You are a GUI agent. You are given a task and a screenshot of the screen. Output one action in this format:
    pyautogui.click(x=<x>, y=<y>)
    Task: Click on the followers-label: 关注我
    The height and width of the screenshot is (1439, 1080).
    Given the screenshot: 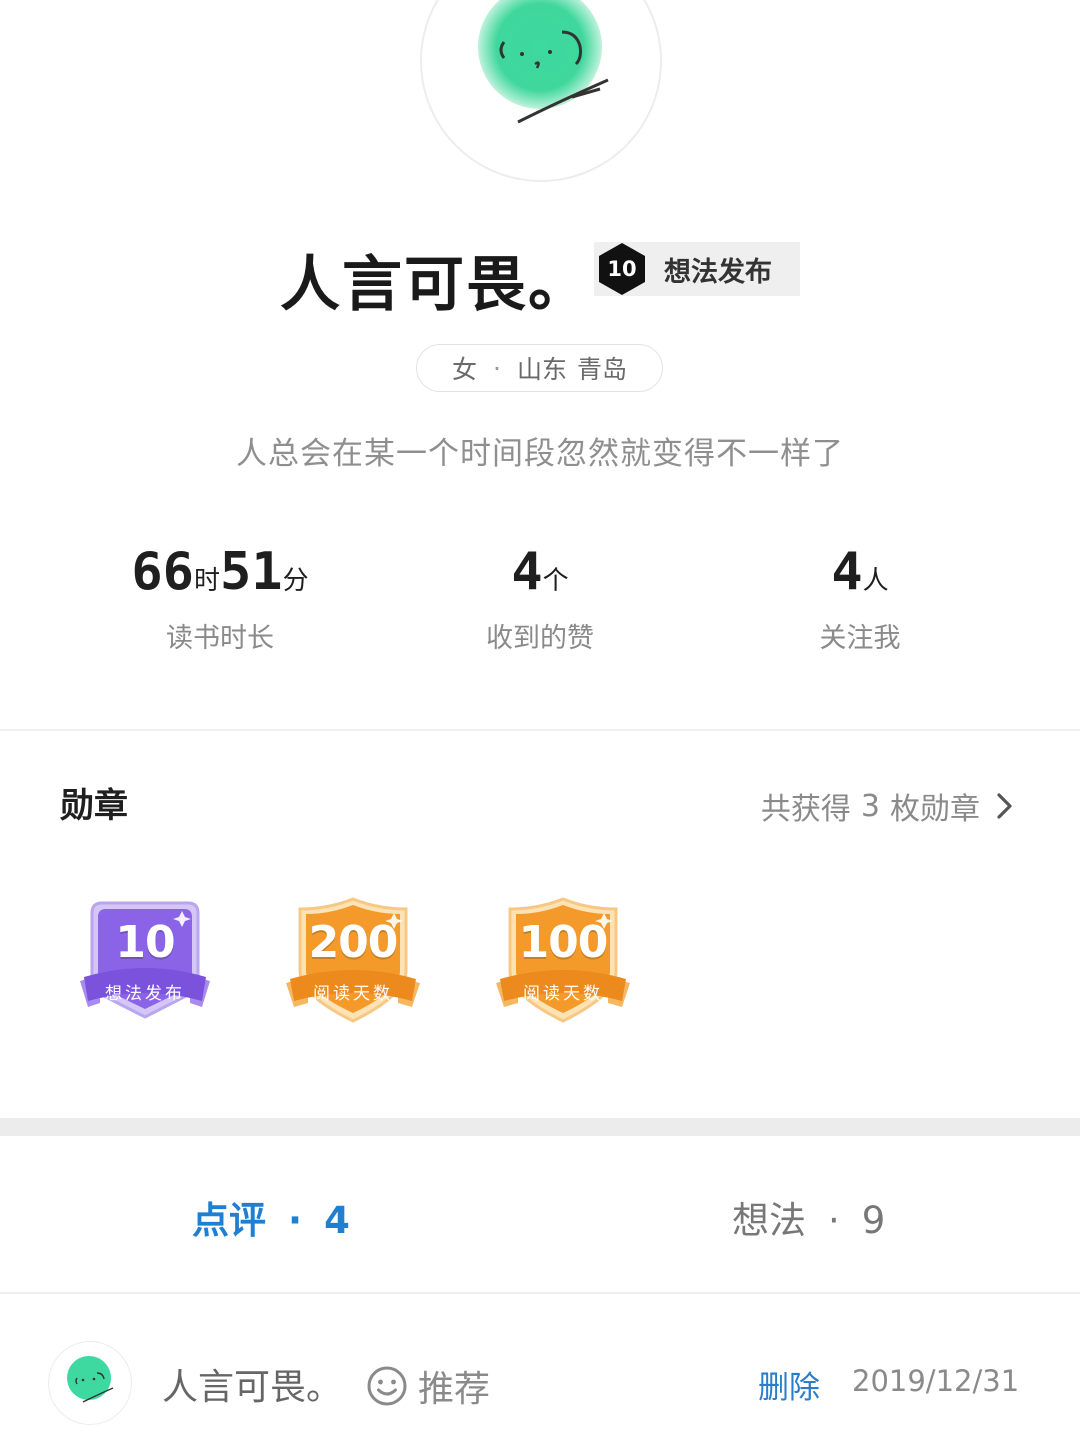 What is the action you would take?
    pyautogui.click(x=860, y=638)
    